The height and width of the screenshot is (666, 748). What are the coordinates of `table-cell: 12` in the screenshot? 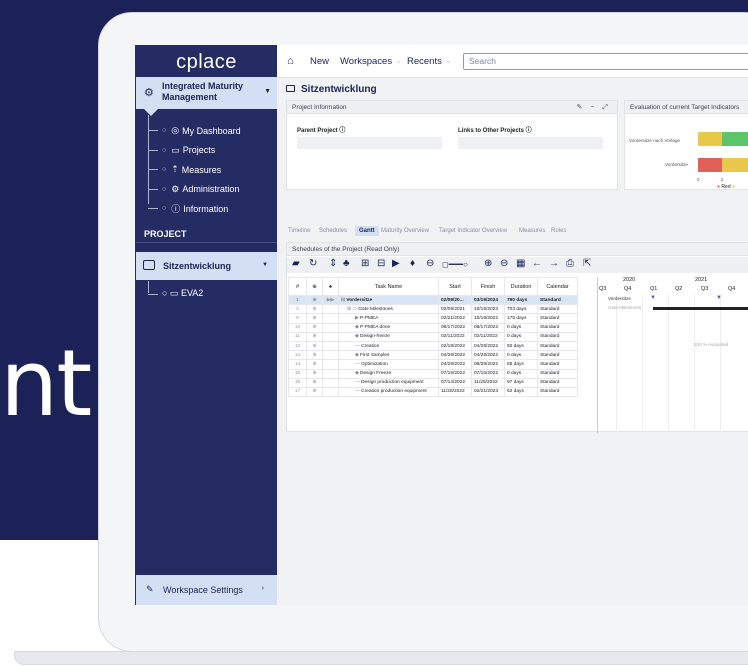 It's located at (297, 346).